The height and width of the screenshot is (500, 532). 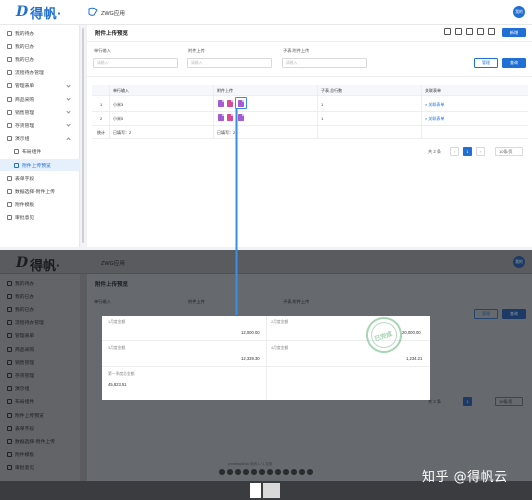 What do you see at coordinates (83, 135) in the screenshot?
I see `sidebar-scroll-thumb` at bounding box center [83, 135].